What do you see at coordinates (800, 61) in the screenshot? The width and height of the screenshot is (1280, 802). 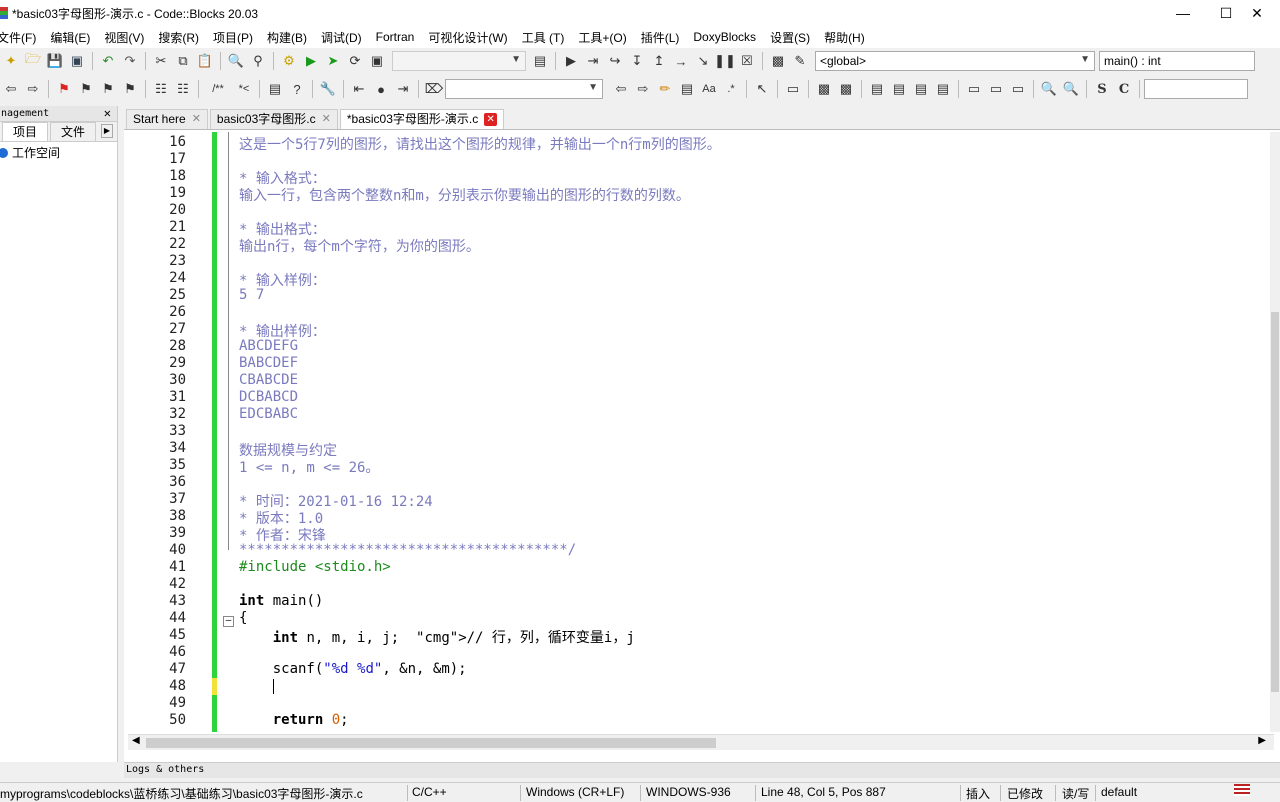 I see `various-info-icon: ✎` at bounding box center [800, 61].